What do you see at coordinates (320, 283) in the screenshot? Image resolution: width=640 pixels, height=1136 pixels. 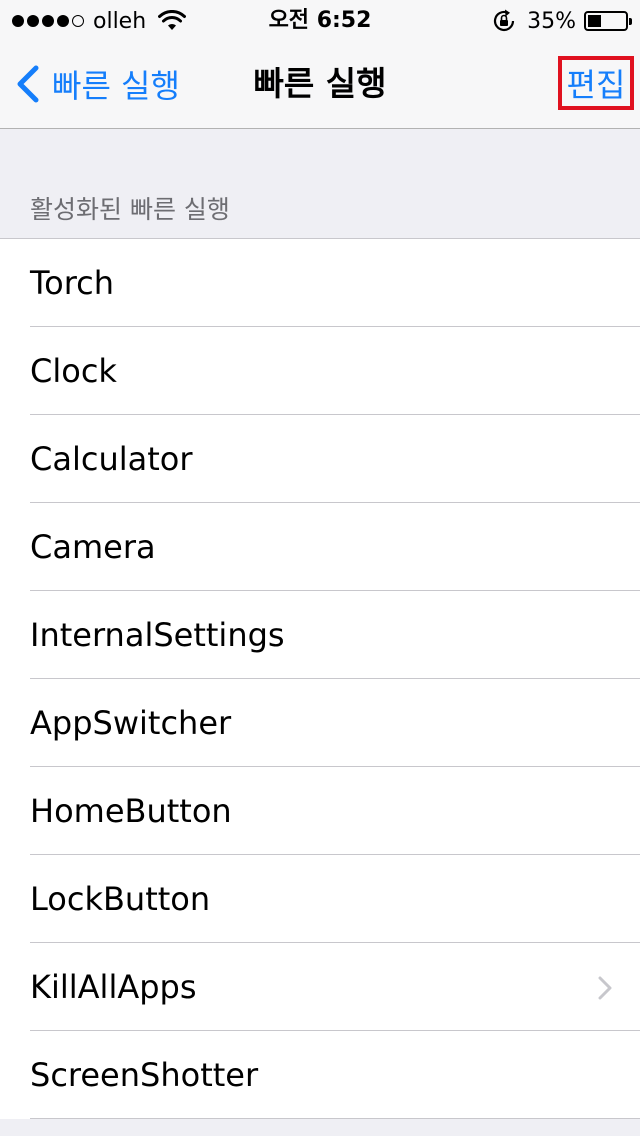 I see `list-item: Torch` at bounding box center [320, 283].